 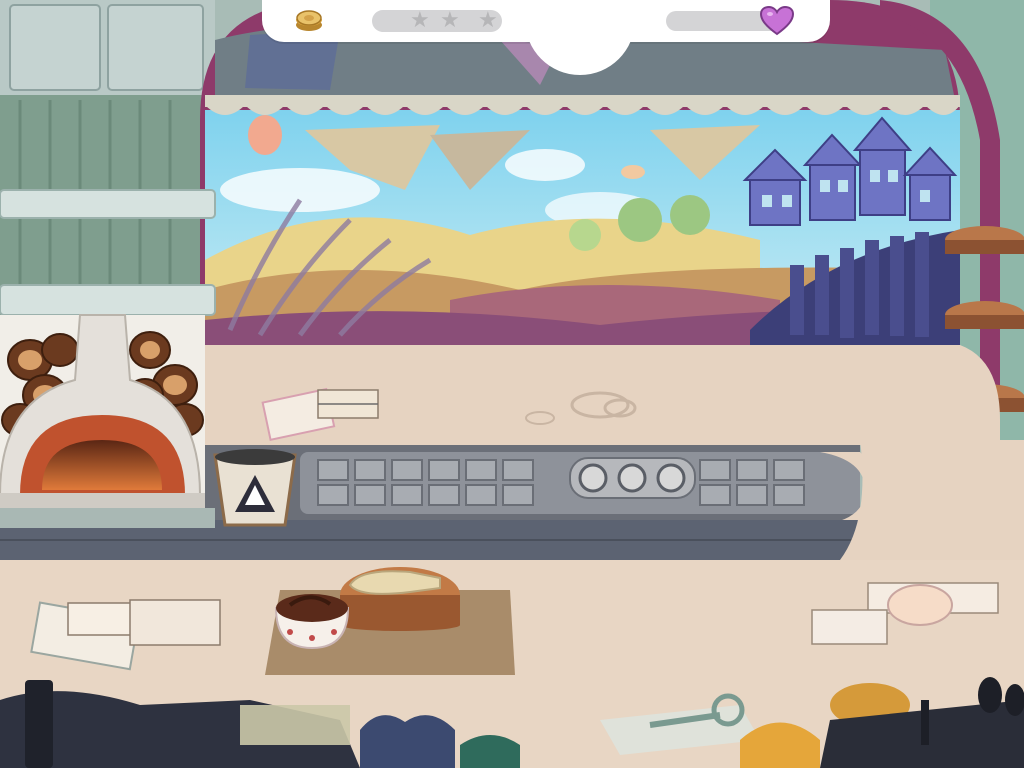 What do you see at coordinates (309, 20) in the screenshot?
I see `coin-stack-icon` at bounding box center [309, 20].